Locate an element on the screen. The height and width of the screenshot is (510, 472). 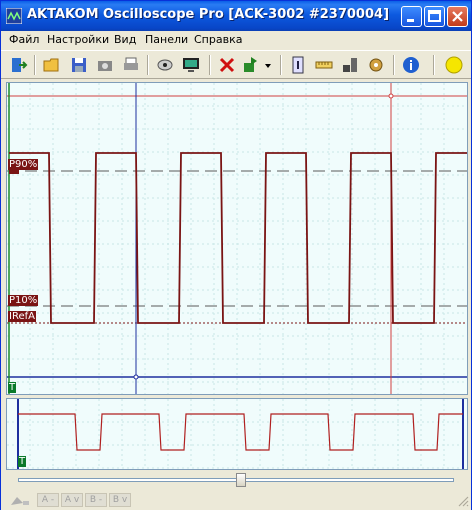
tools-icon is located at coordinates (350, 65).